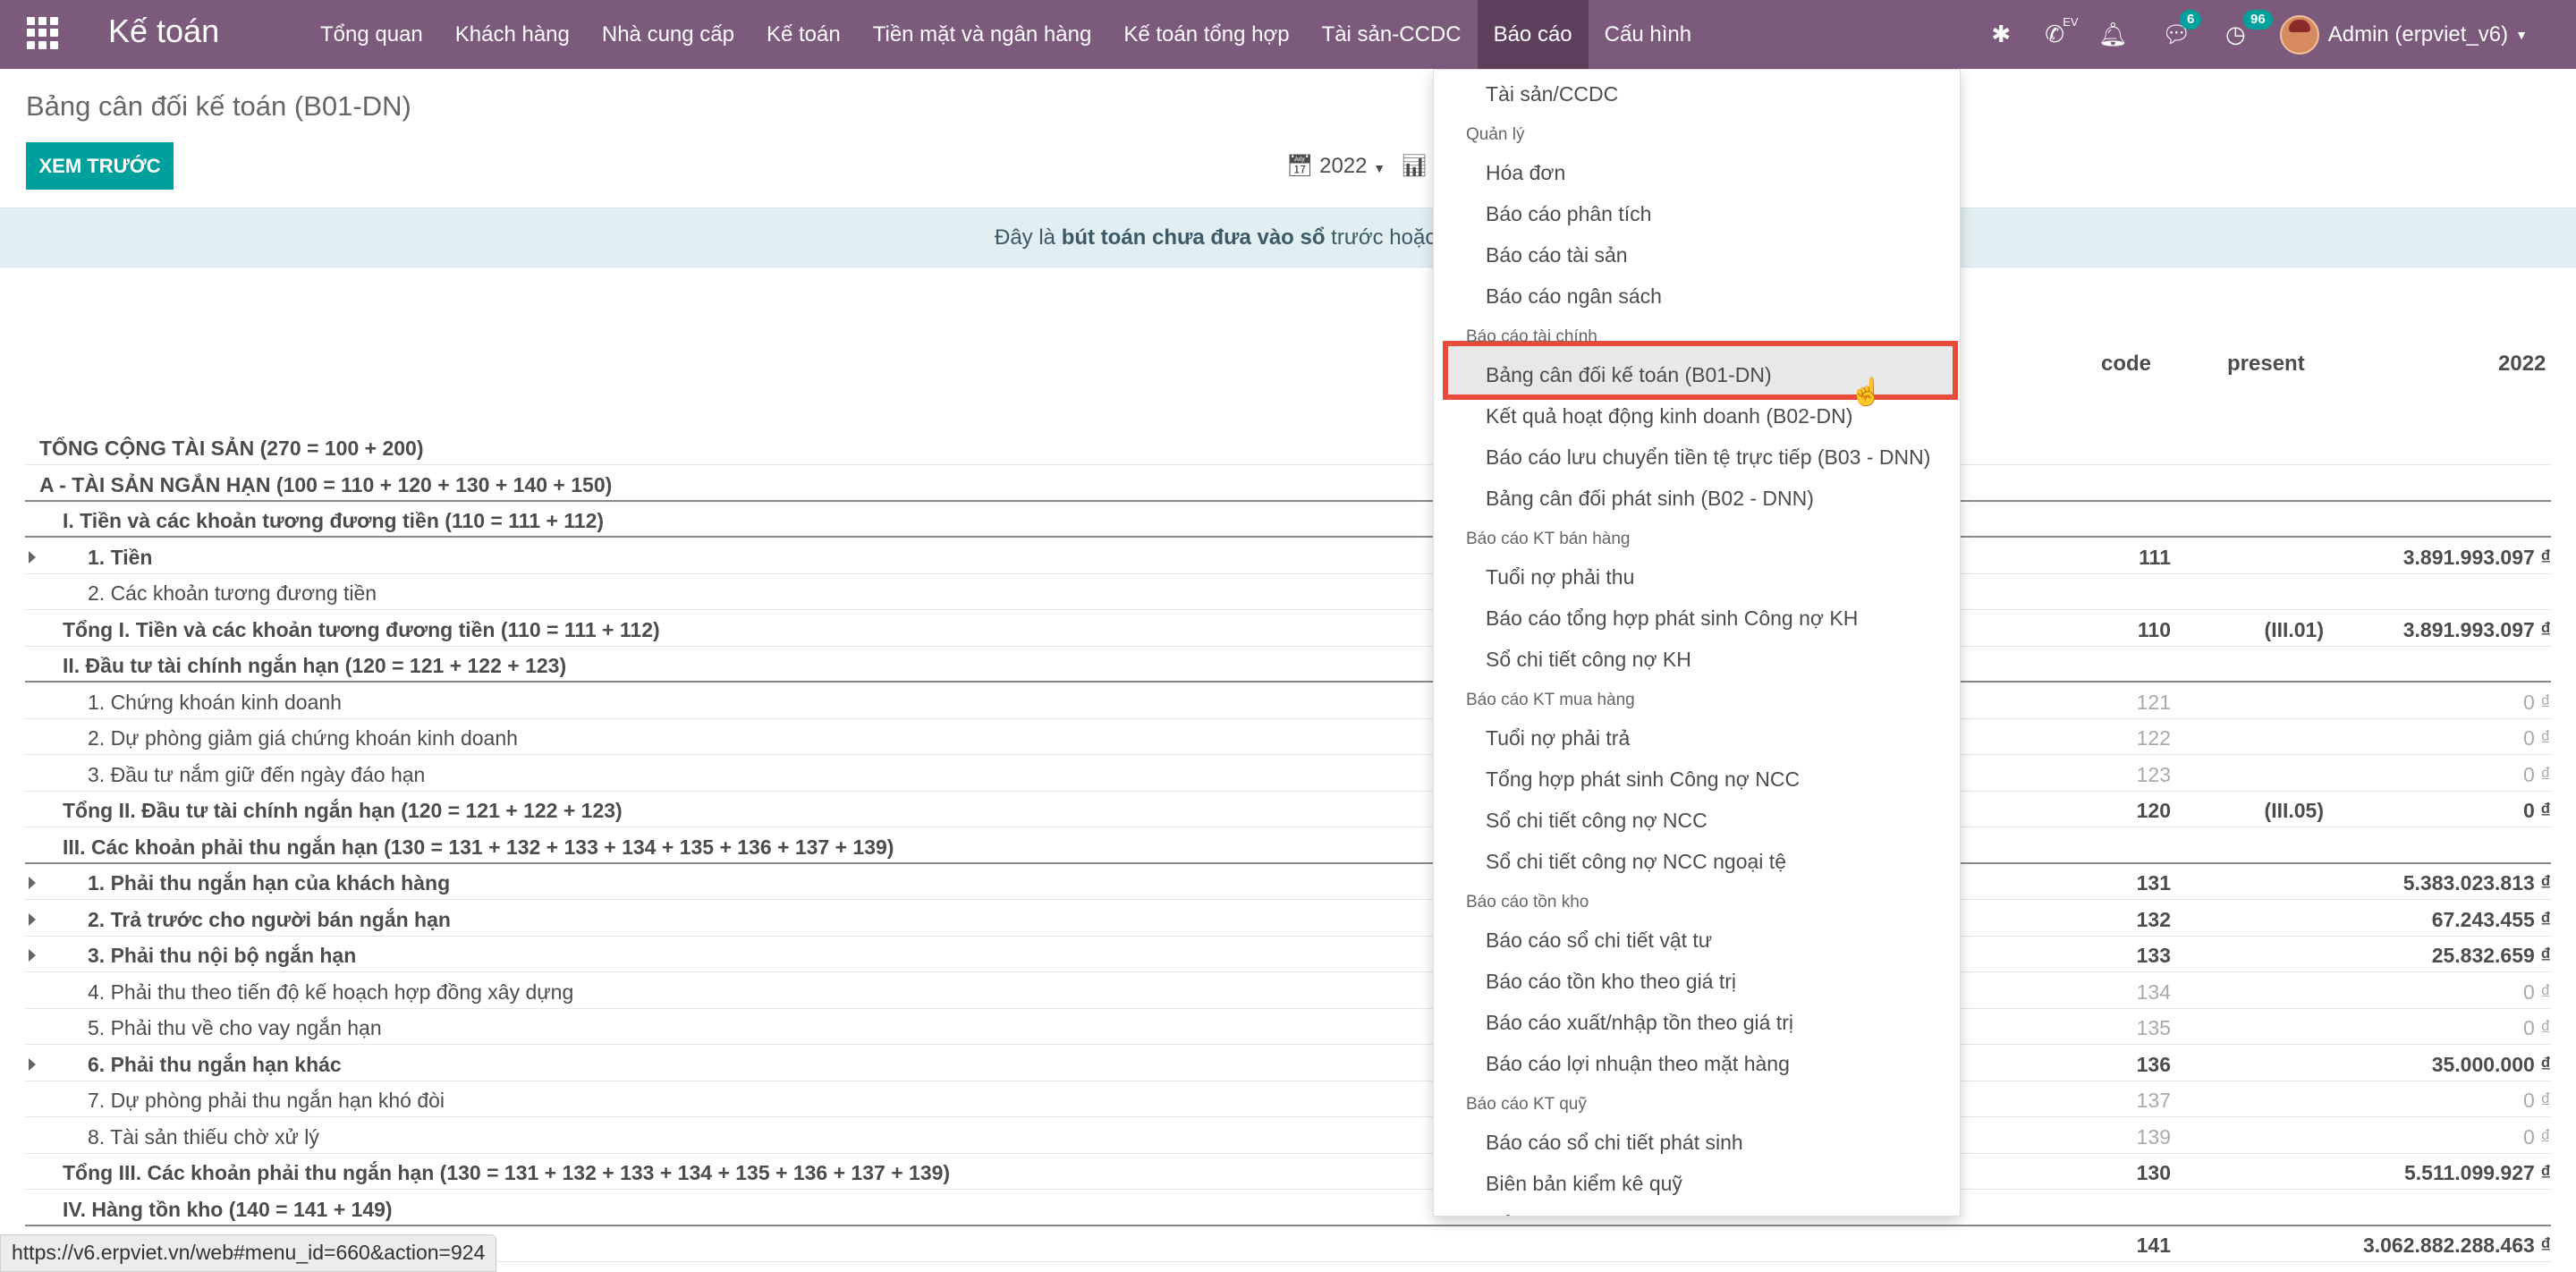 The height and width of the screenshot is (1272, 2576). Describe the element at coordinates (1584, 1184) in the screenshot. I see `dropdown-menu-item: Biên bản kiểm kê quỹ` at that location.